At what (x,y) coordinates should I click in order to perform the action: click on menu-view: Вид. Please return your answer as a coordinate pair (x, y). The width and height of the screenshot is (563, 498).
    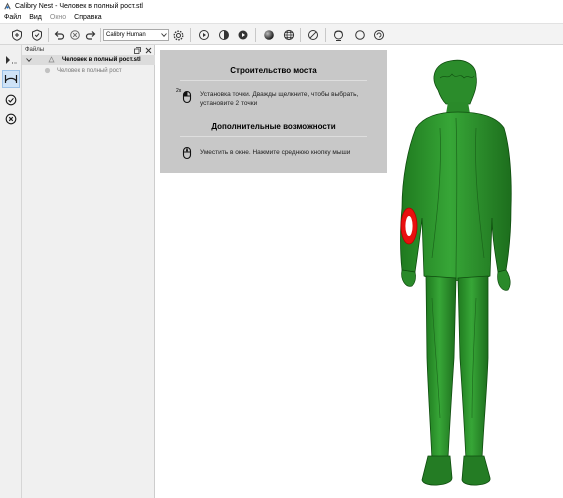
    Looking at the image, I should click on (35, 17).